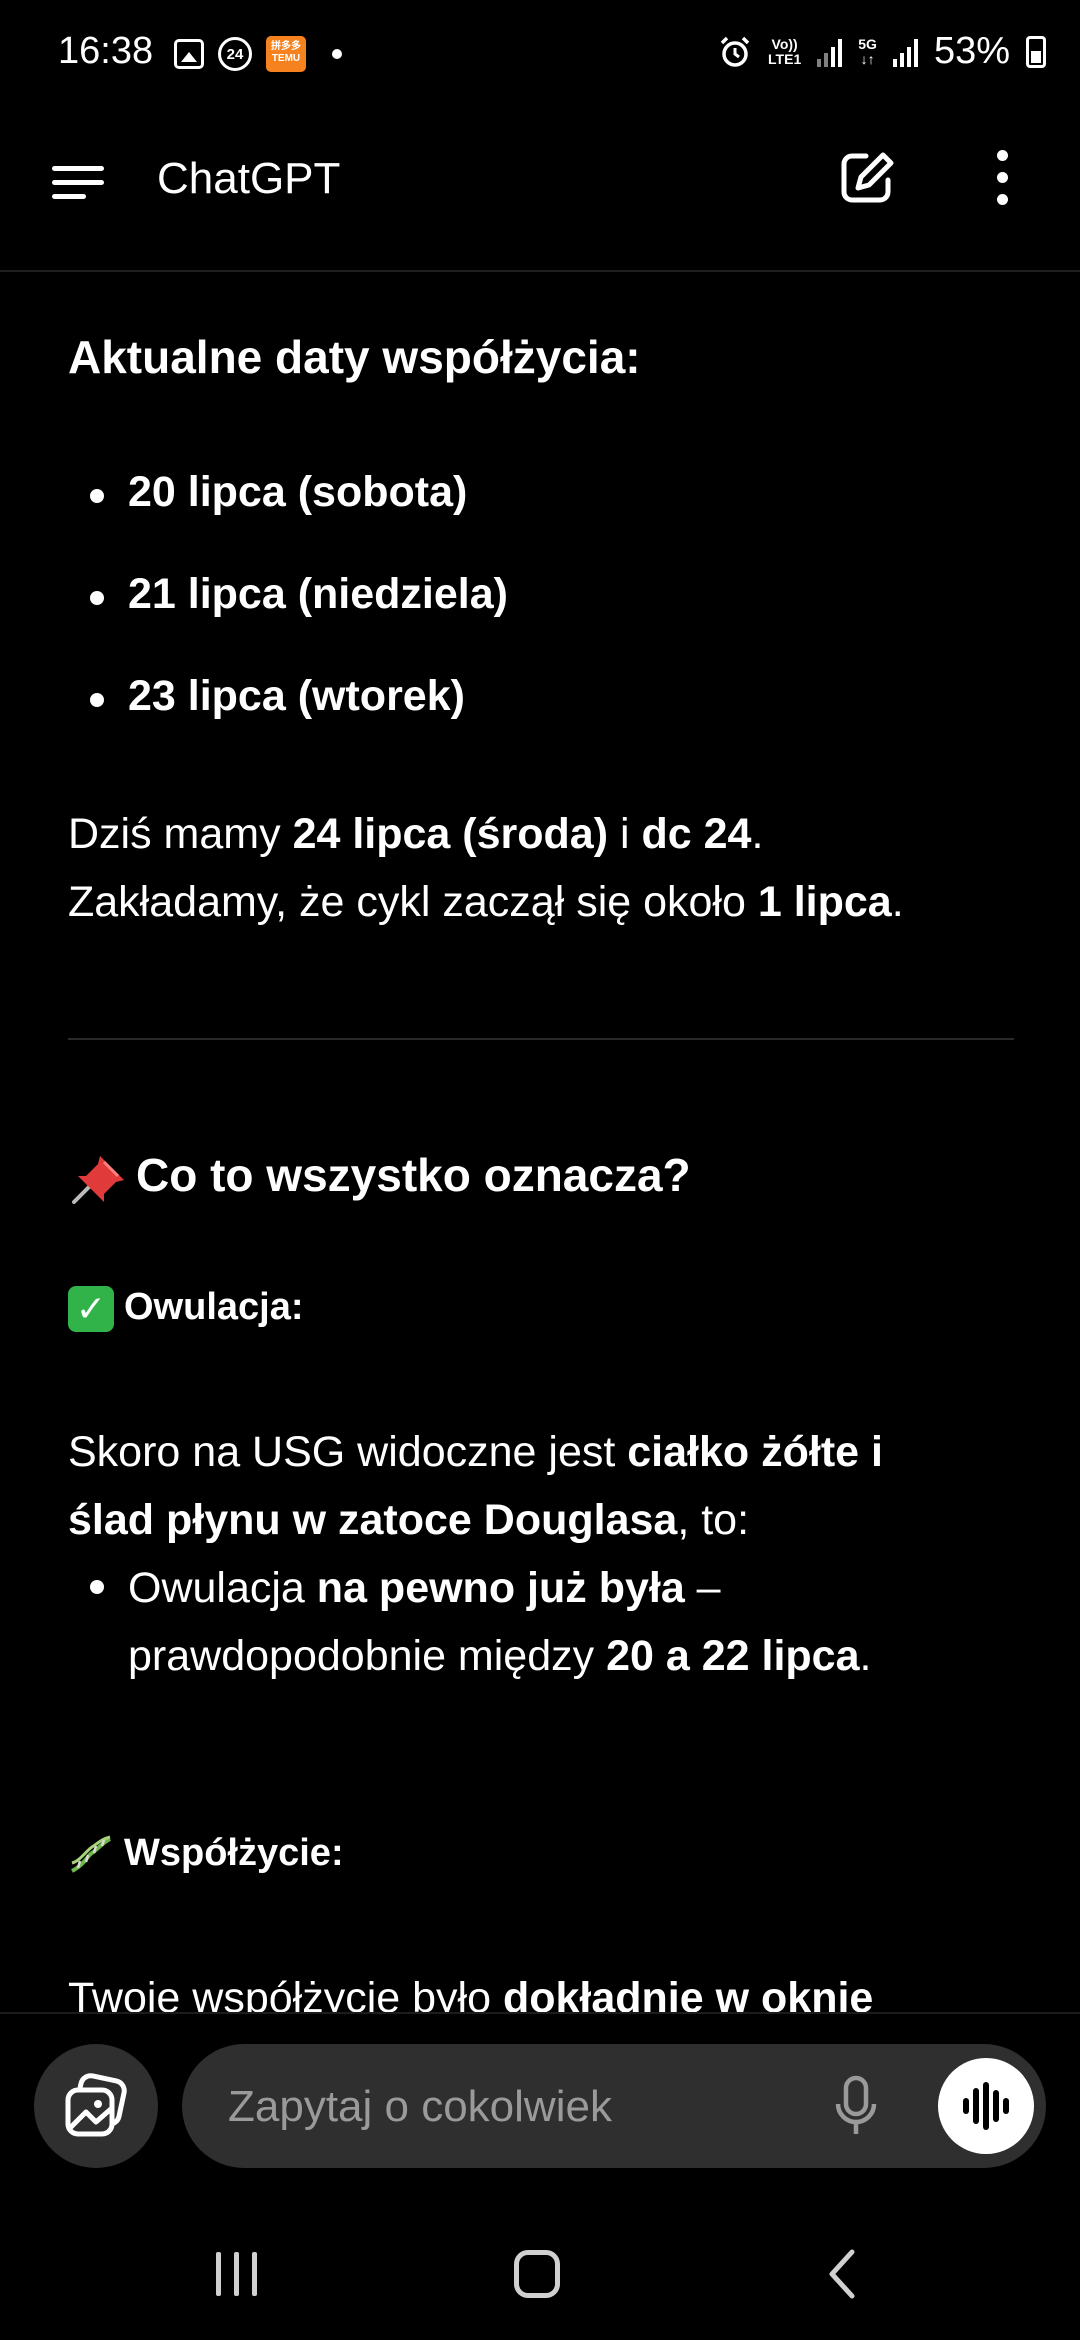 This screenshot has width=1080, height=2340. Describe the element at coordinates (830, 52) in the screenshot. I see `signal-bars-1-icon` at that location.